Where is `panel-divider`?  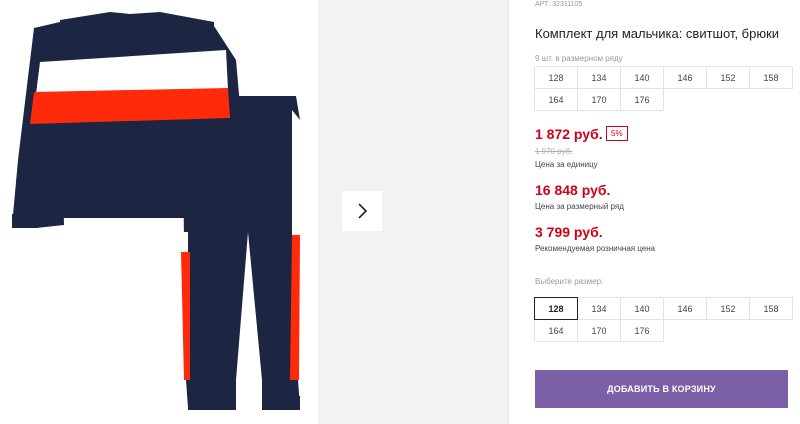 panel-divider is located at coordinates (508, 212).